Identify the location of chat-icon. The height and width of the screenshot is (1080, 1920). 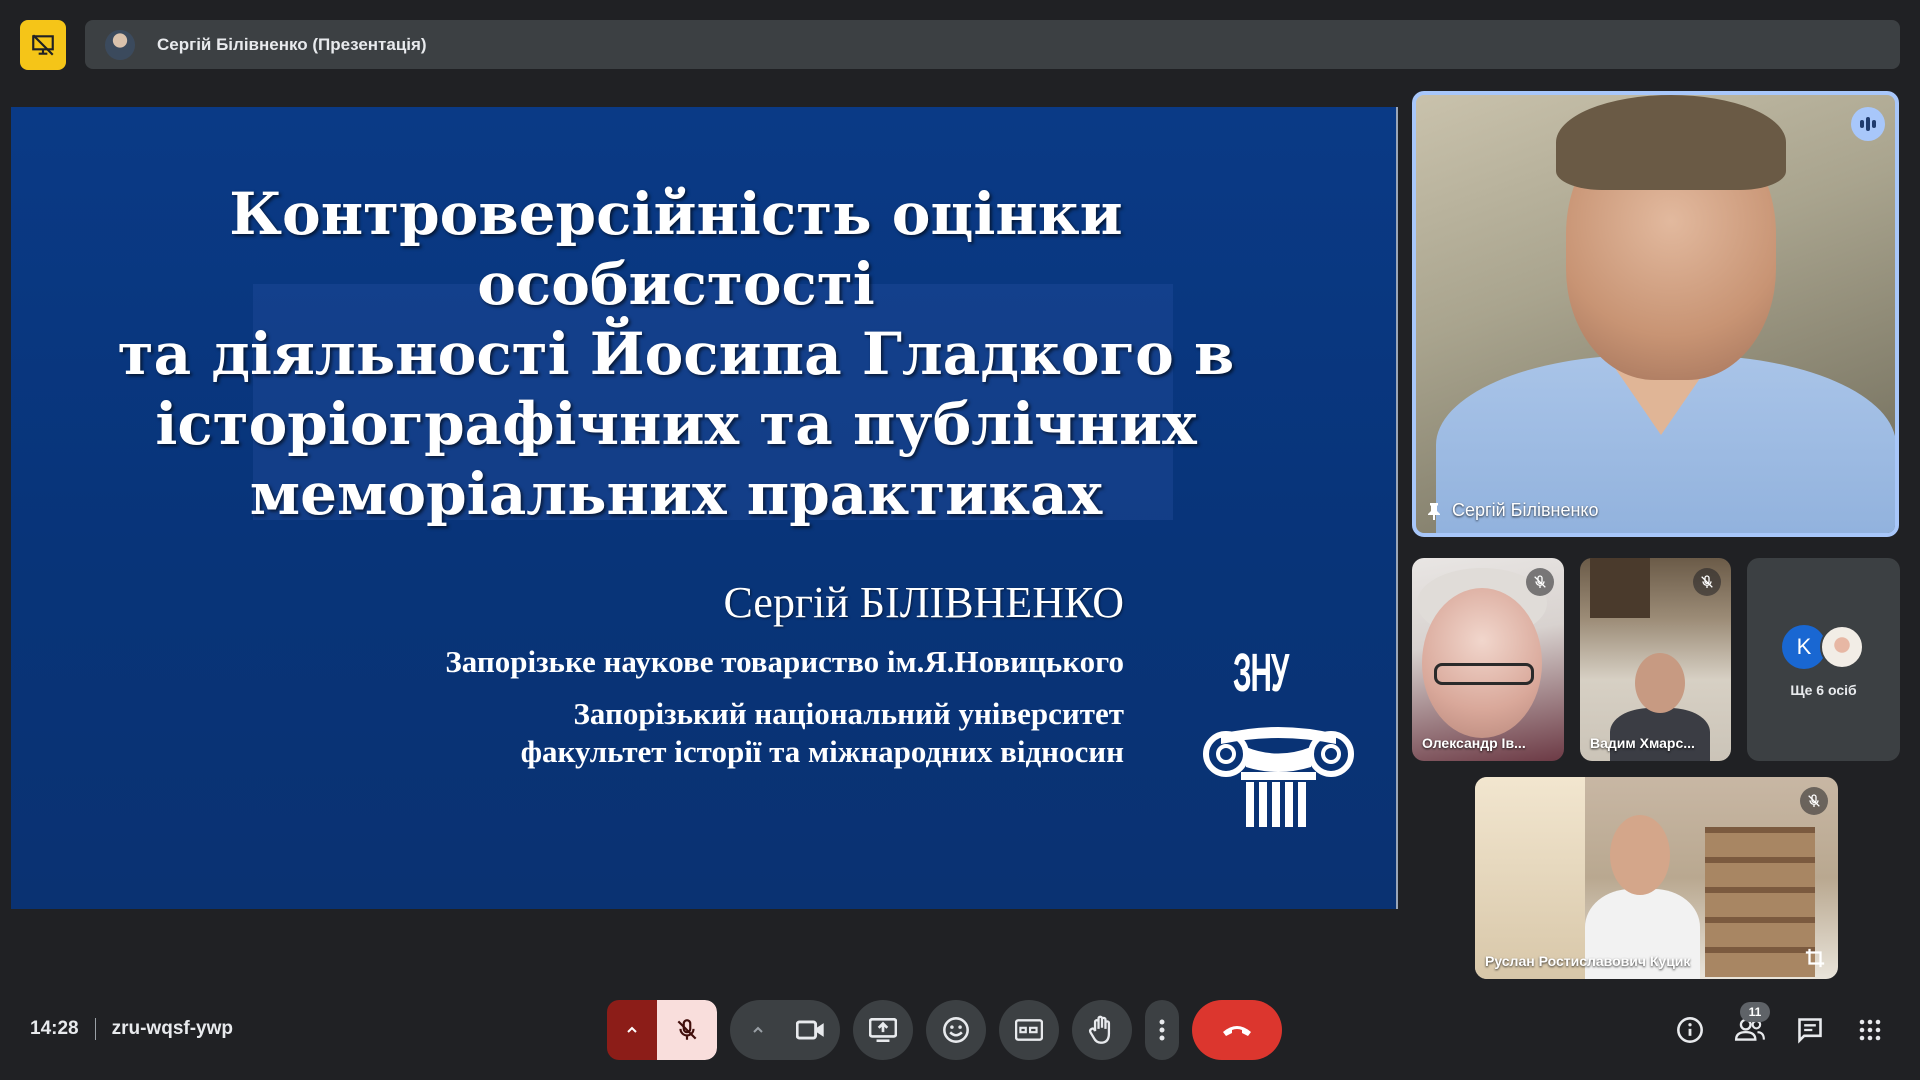
(1810, 1031).